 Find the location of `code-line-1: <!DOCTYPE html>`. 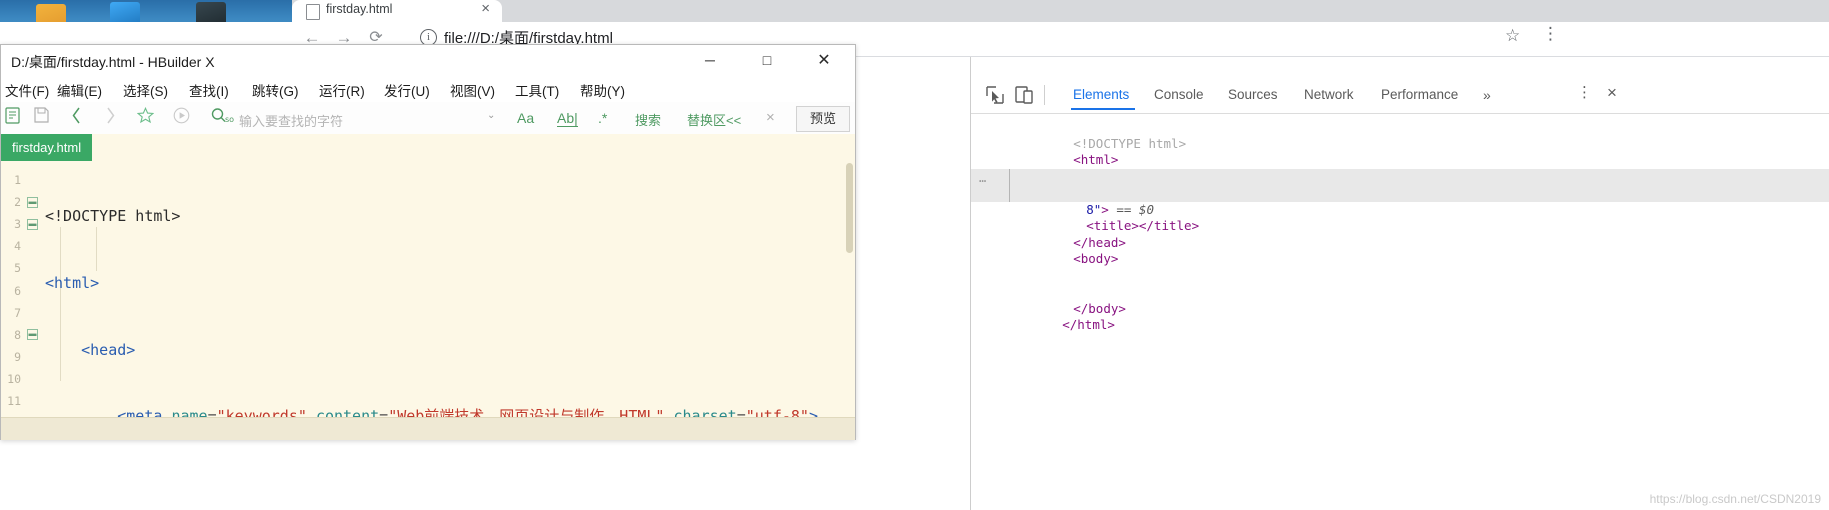

code-line-1: <!DOCTYPE html> is located at coordinates (450, 216).